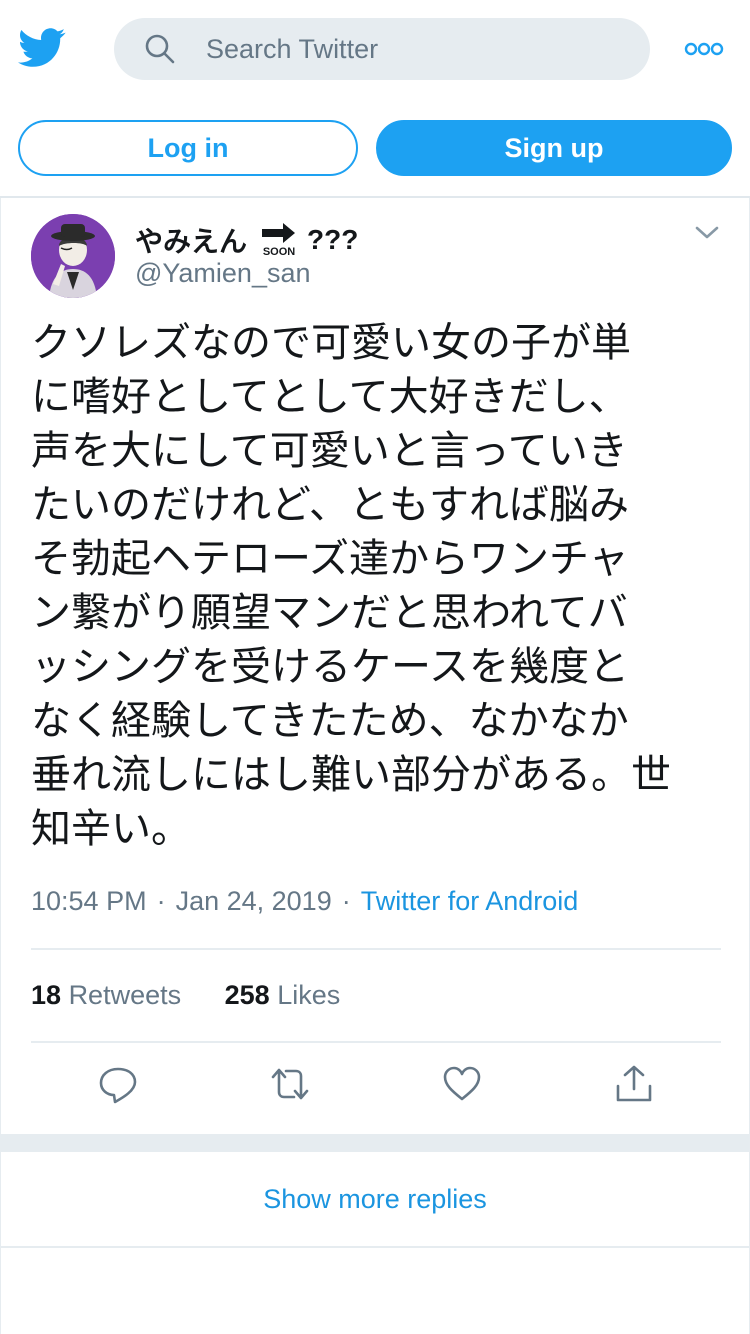 Image resolution: width=750 pixels, height=1334 pixels. I want to click on search-box, so click(382, 49).